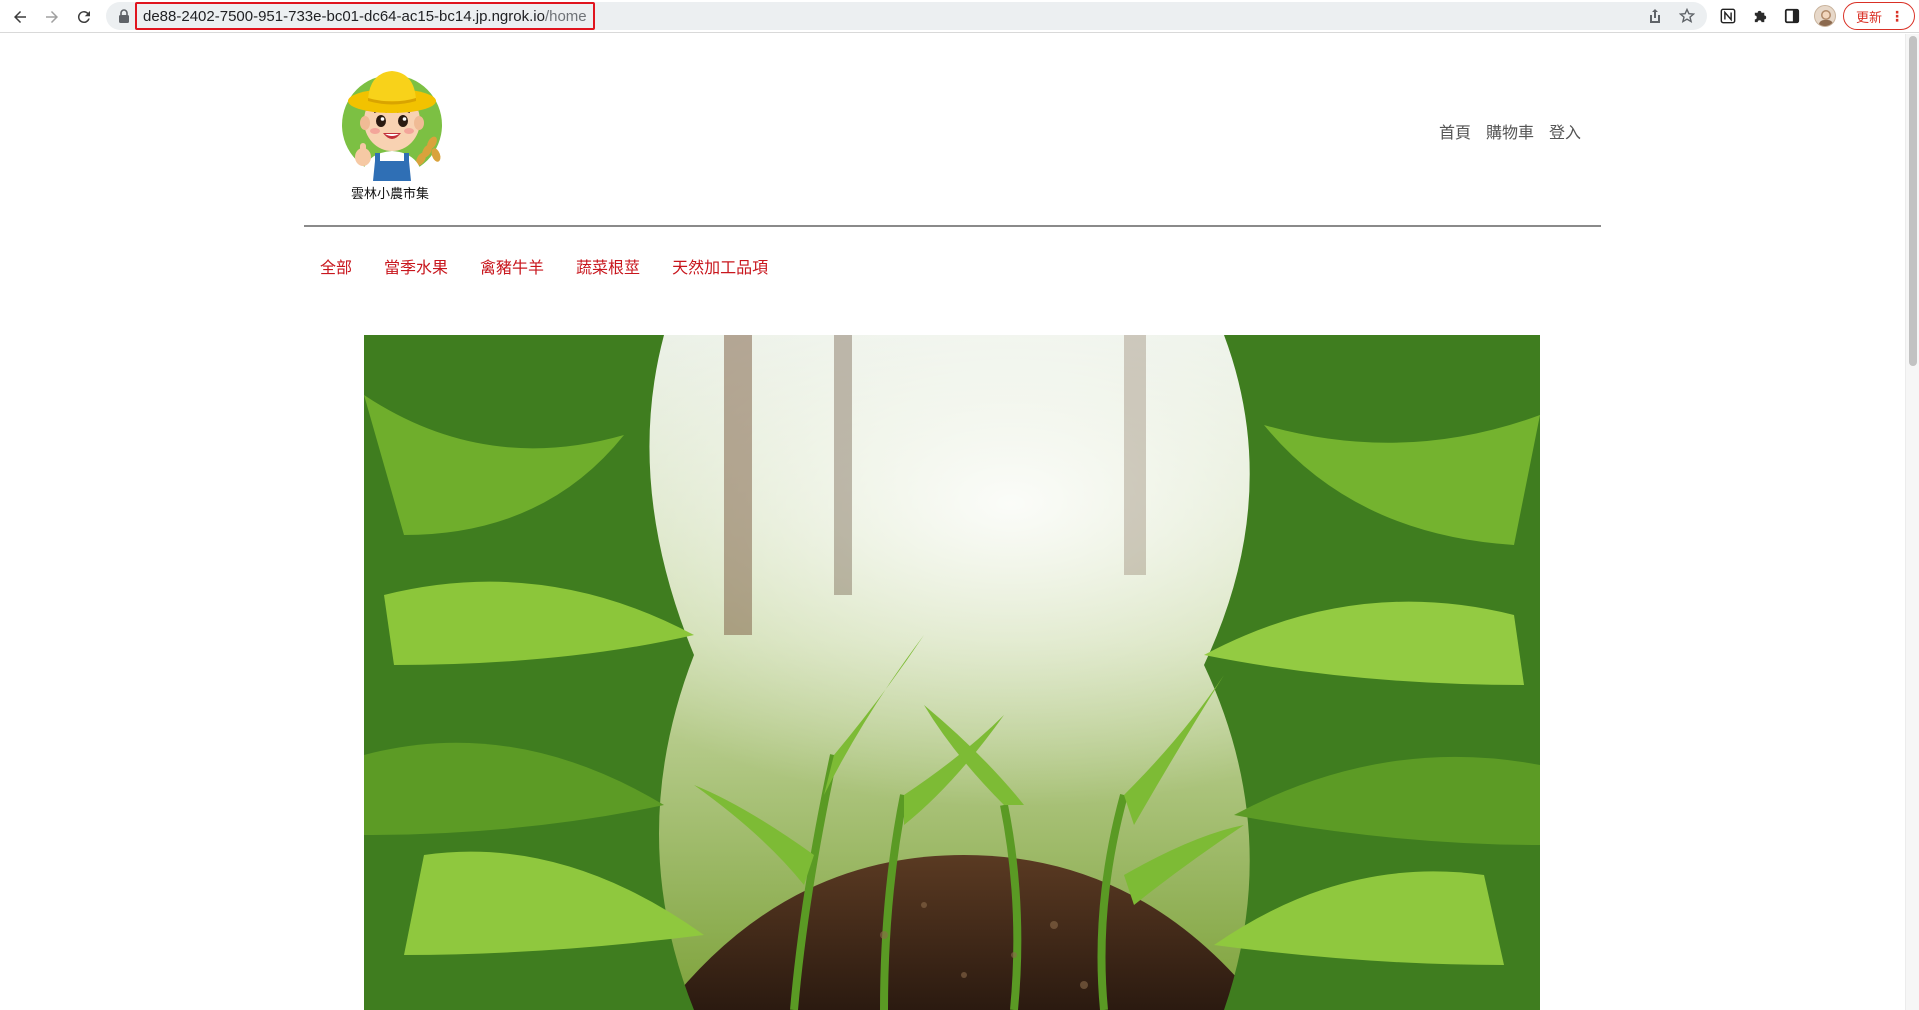 This screenshot has width=1919, height=1010. Describe the element at coordinates (608, 266) in the screenshot. I see `category-vegetables: 蔬菜根莖` at that location.